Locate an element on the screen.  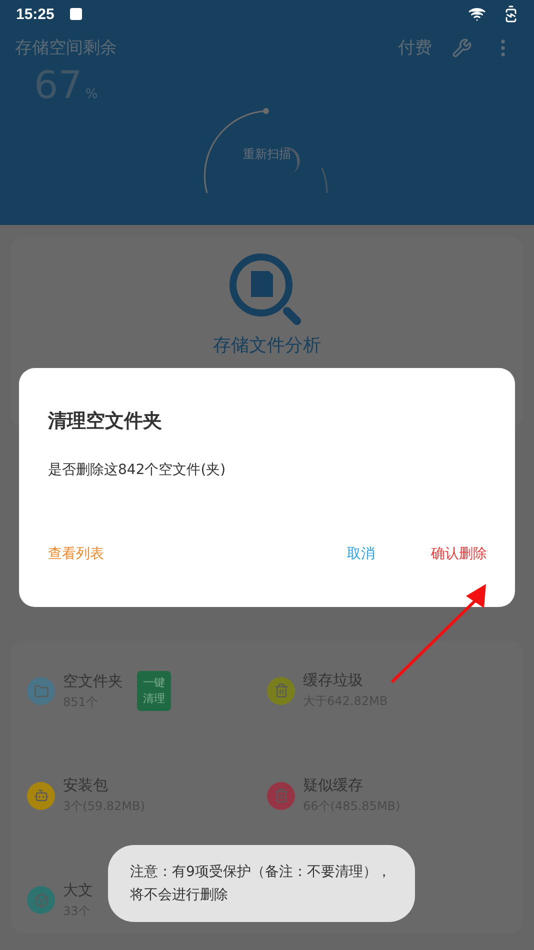
clean-button: 一键清理 is located at coordinates (154, 691).